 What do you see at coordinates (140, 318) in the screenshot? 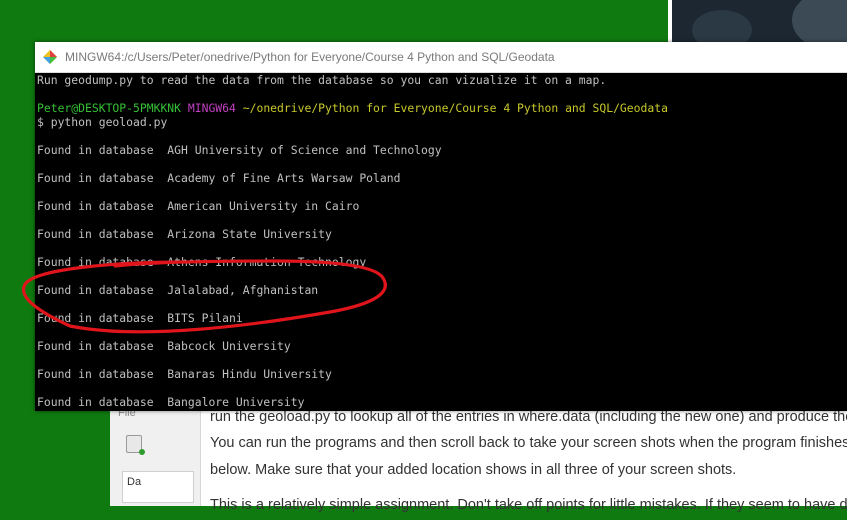
I see `output-line: Found in database BITS Pilani` at bounding box center [140, 318].